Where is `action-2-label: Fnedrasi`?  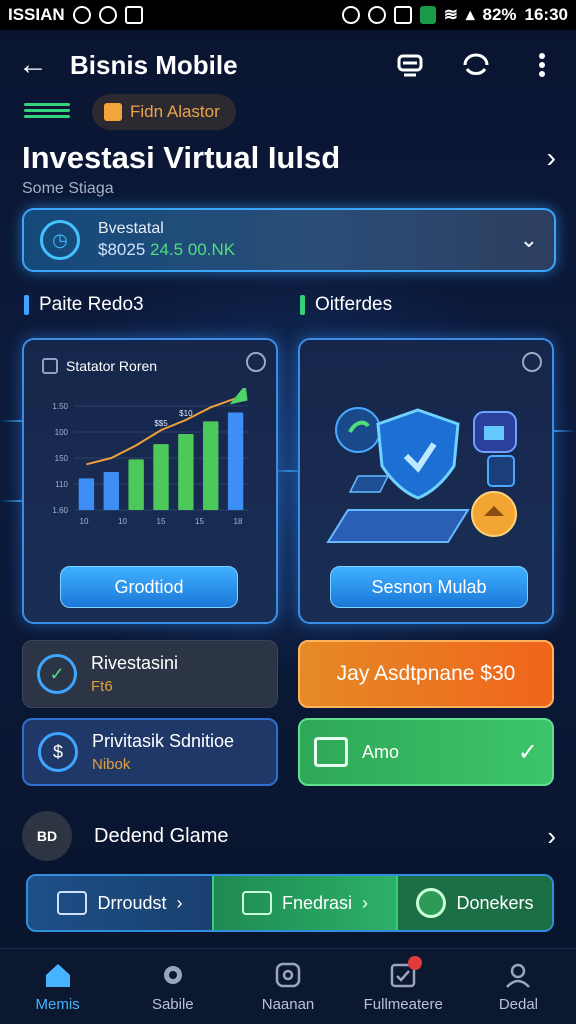
action-2-label: Fnedrasi is located at coordinates (317, 902).